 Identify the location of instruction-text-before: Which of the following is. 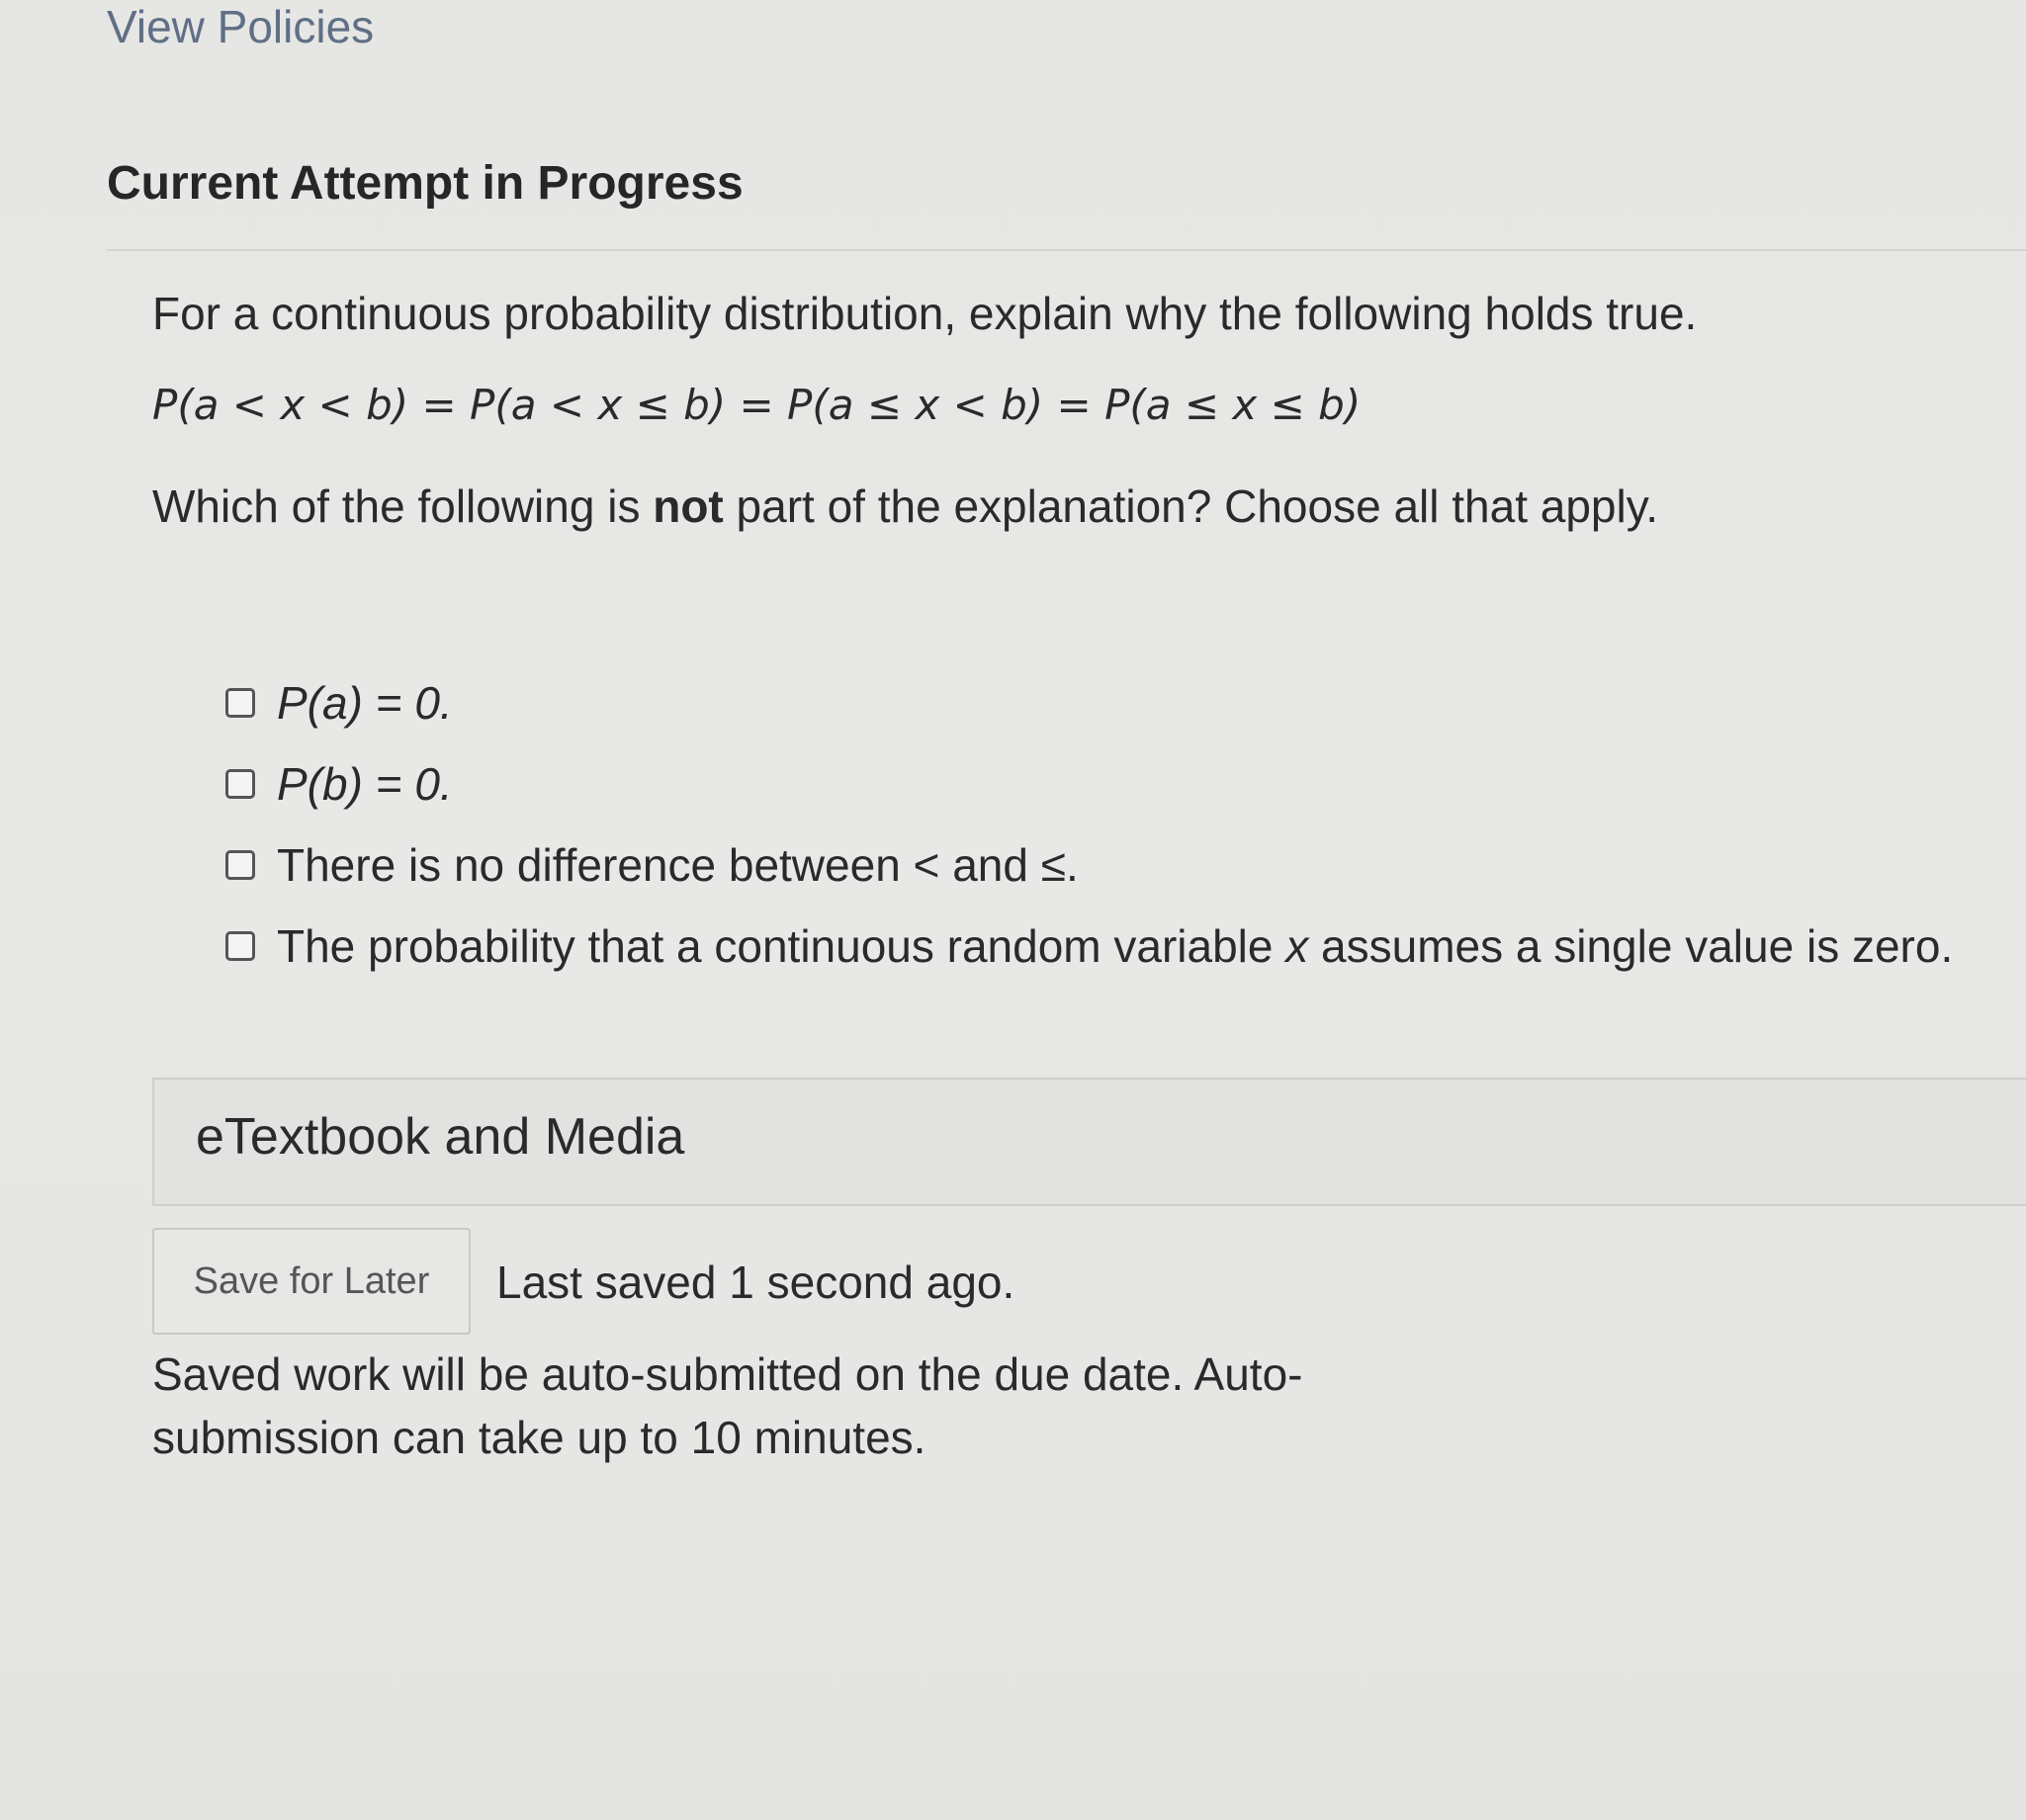
(403, 506).